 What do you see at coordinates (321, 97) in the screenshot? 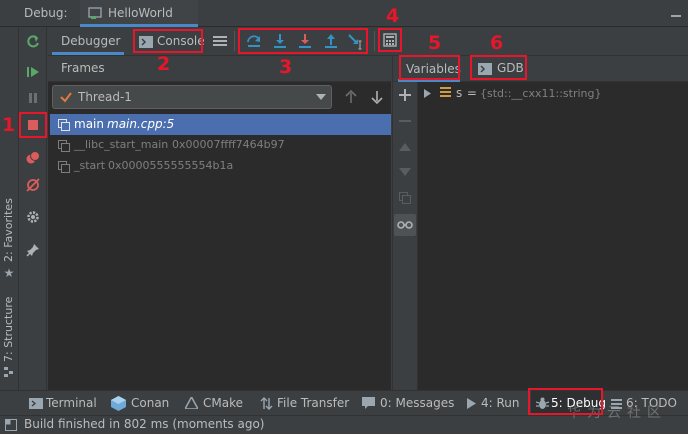
I see `chevron-down-icon` at bounding box center [321, 97].